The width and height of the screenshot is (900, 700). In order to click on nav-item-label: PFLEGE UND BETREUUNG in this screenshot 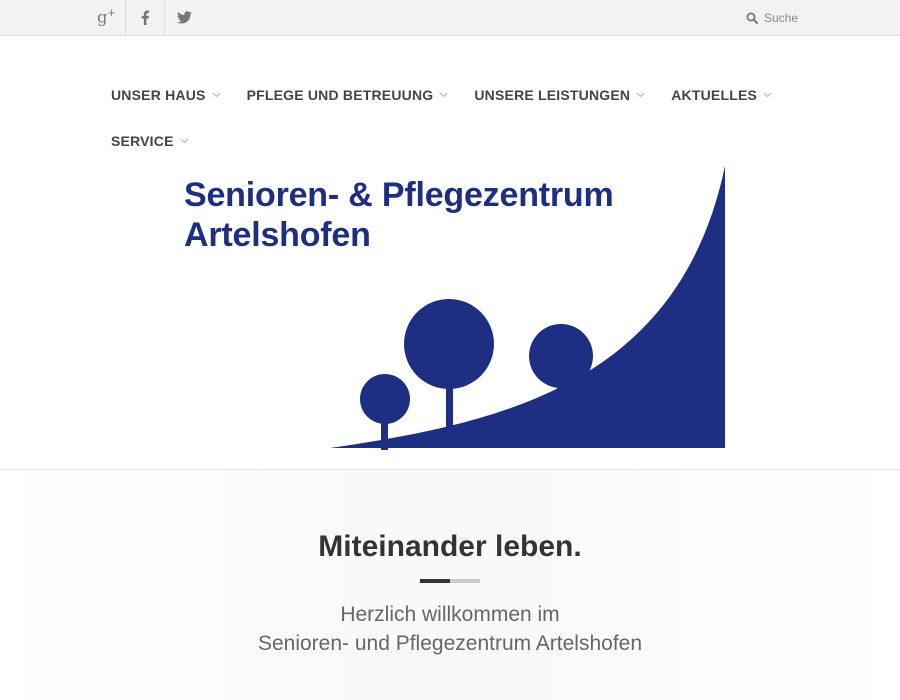, I will do `click(340, 95)`.